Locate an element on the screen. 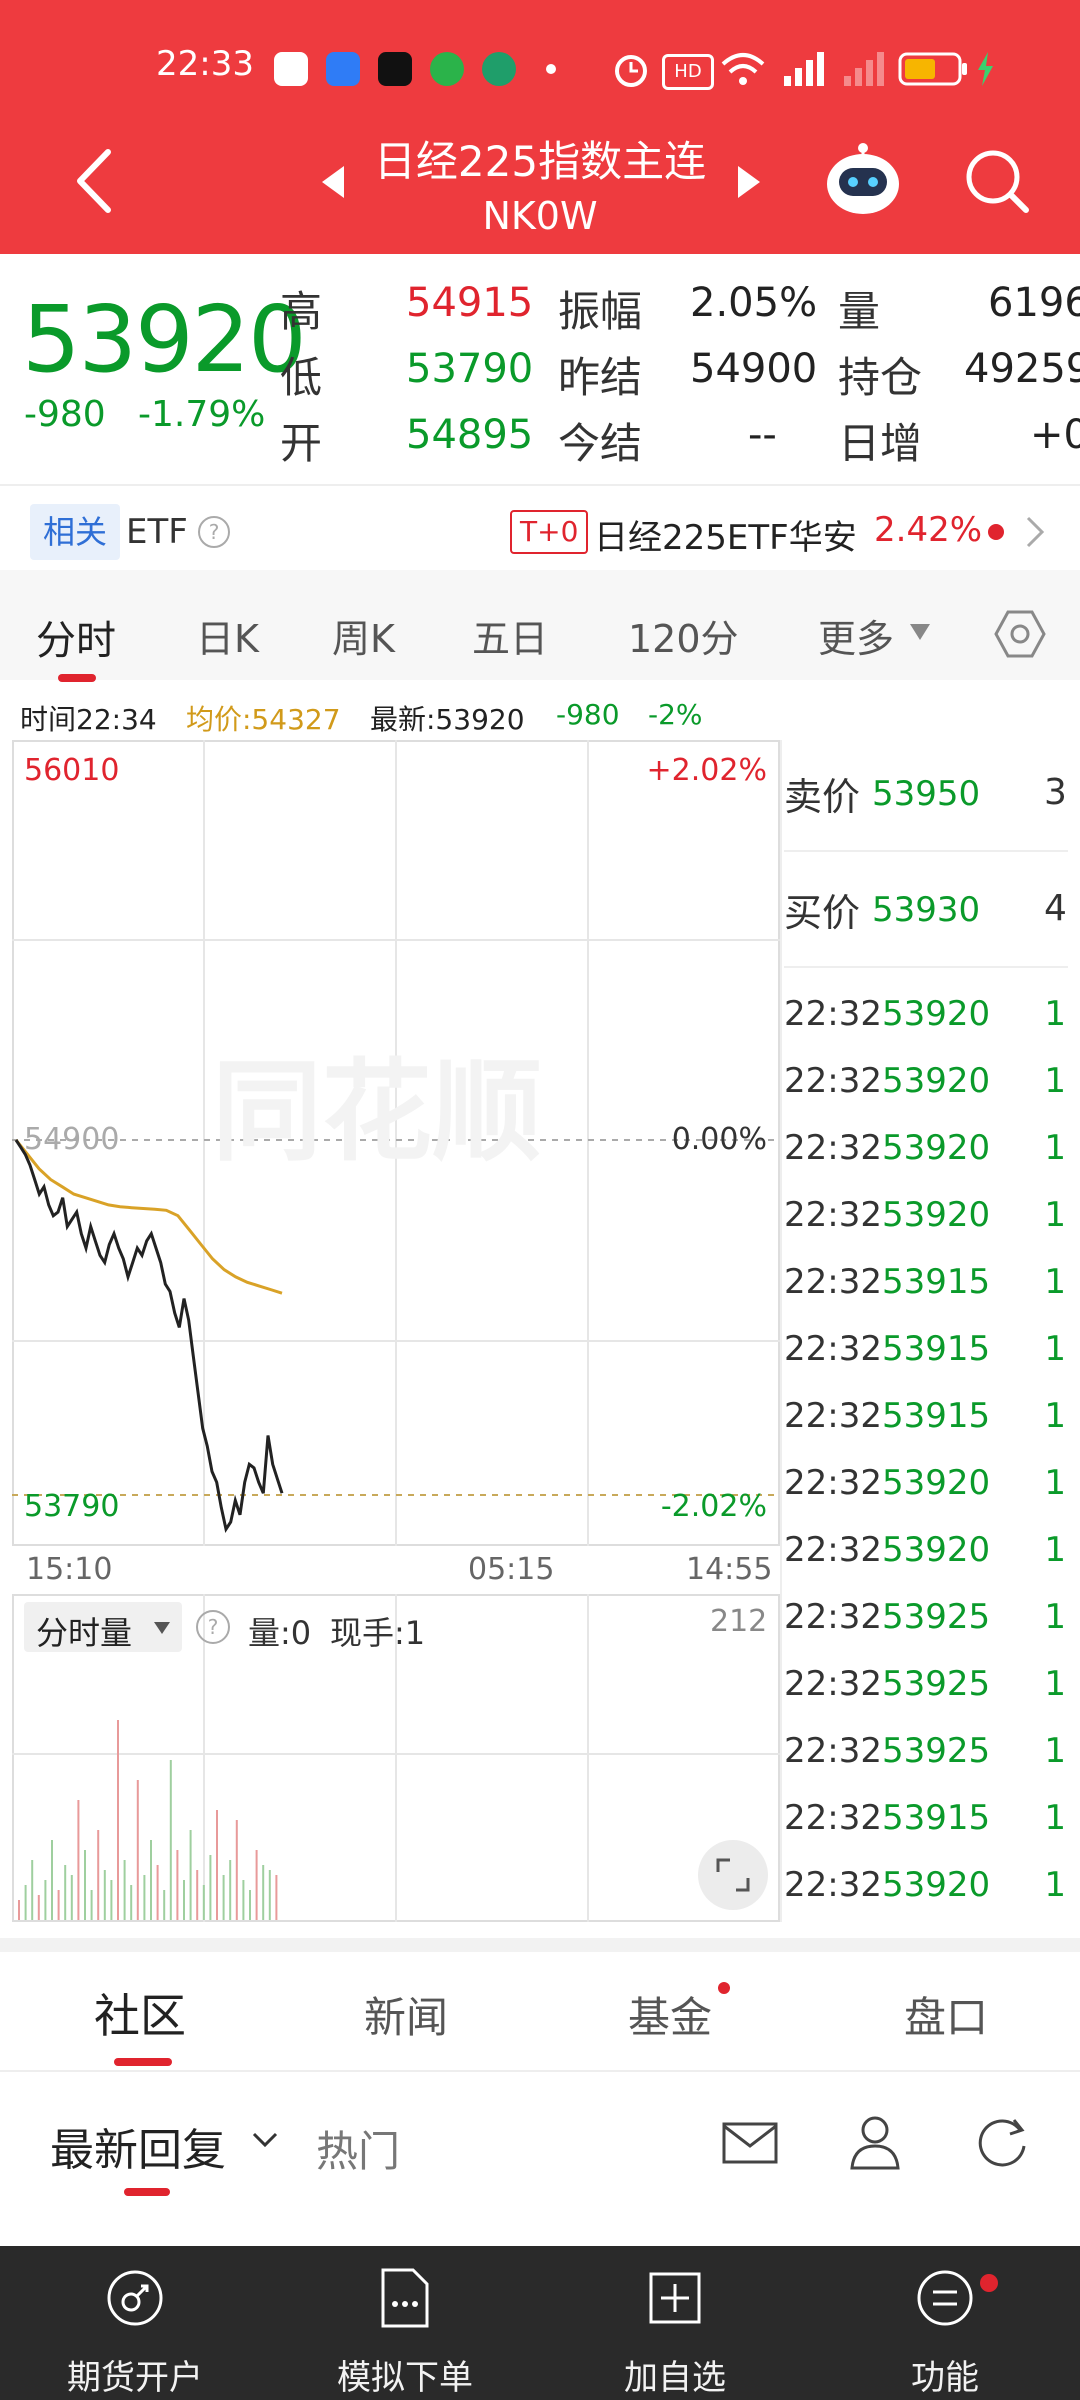  etf-label: ETF is located at coordinates (157, 532).